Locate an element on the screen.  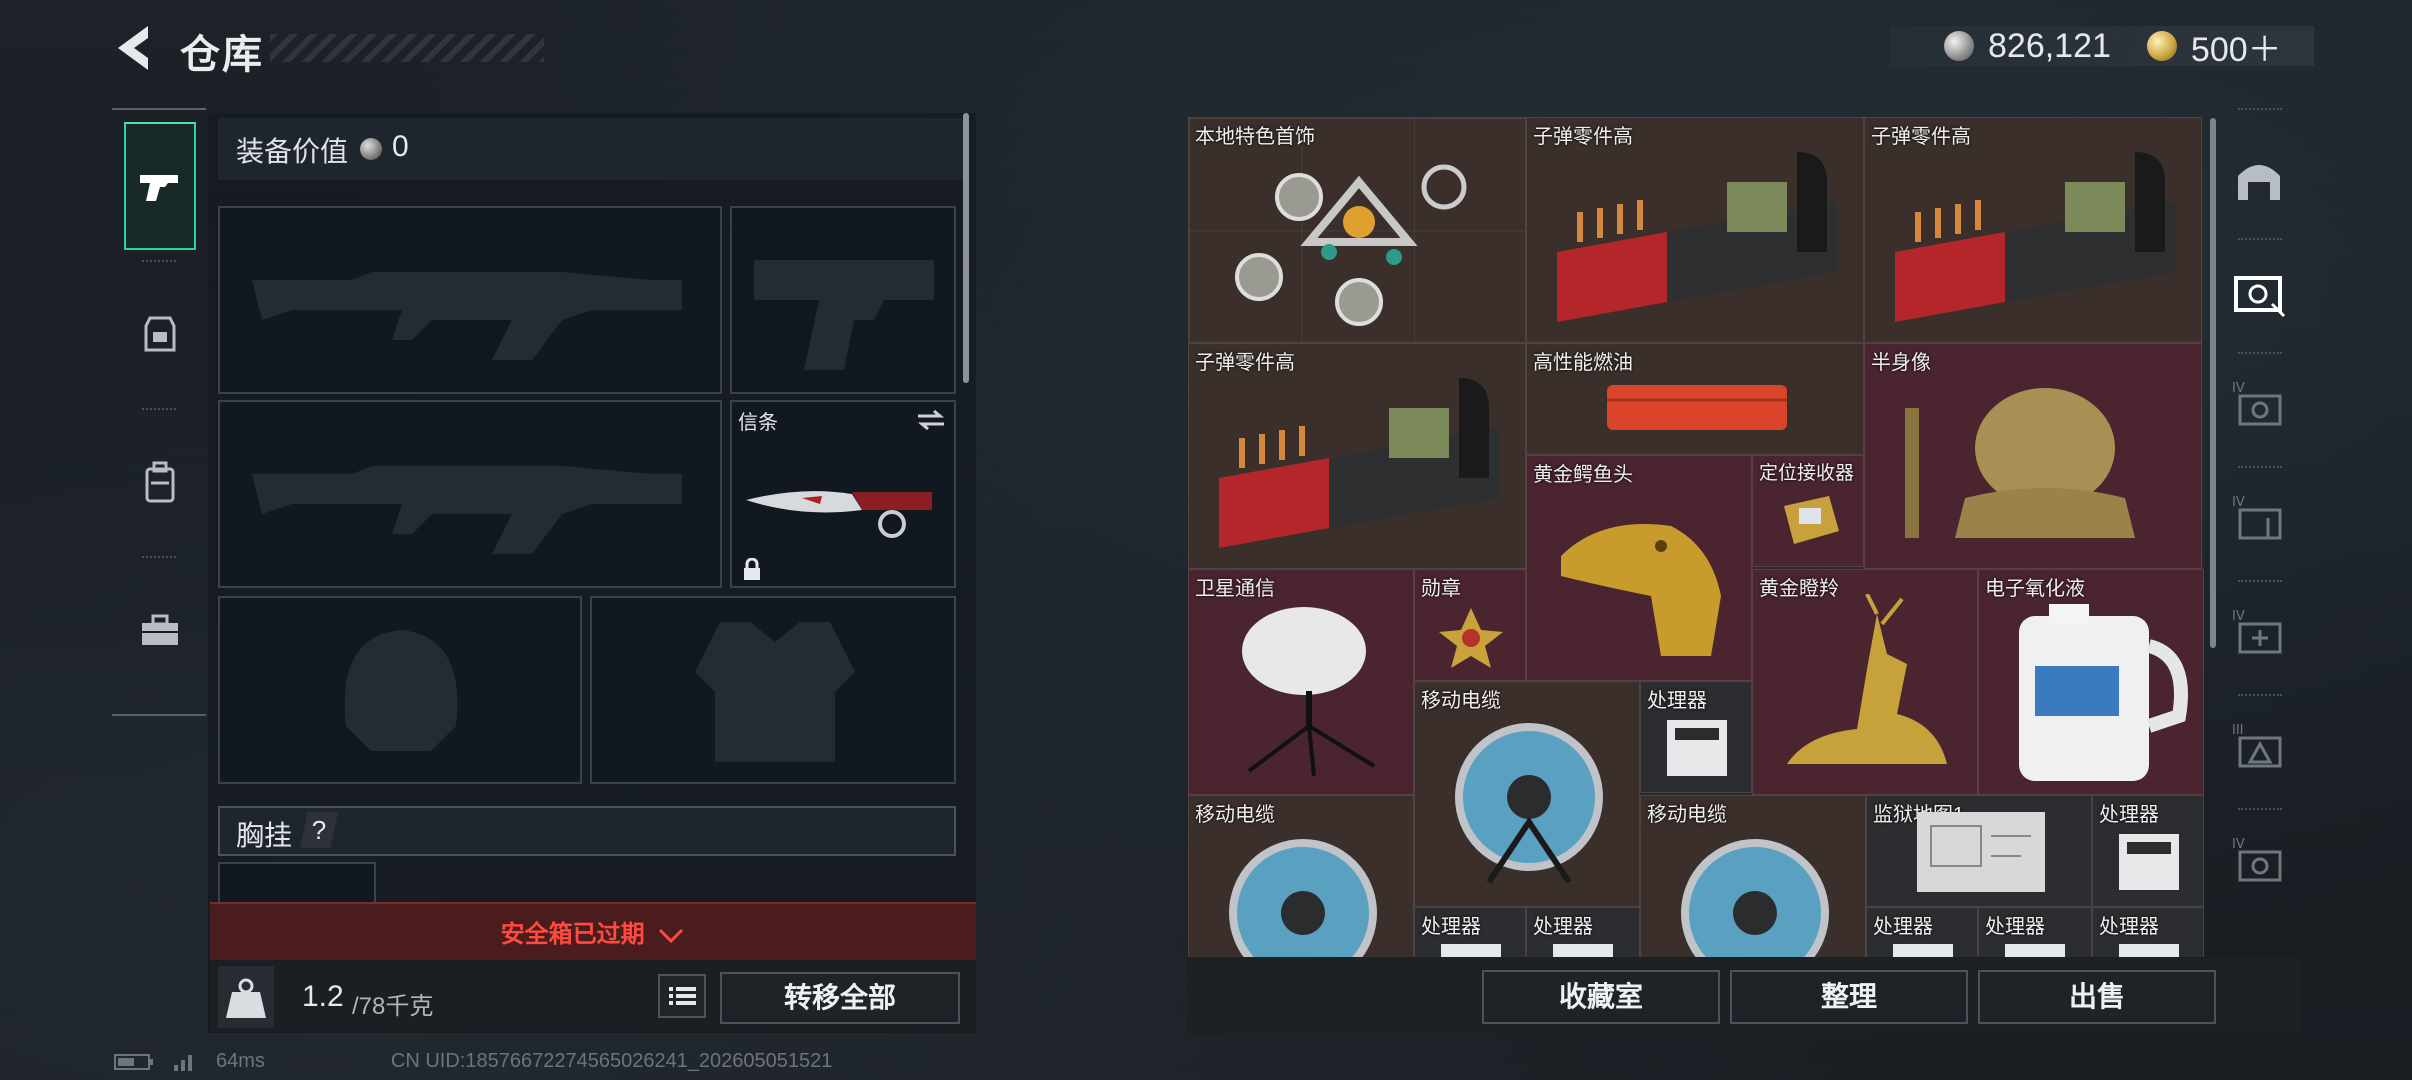
equipment-value: 0 is located at coordinates (400, 146).